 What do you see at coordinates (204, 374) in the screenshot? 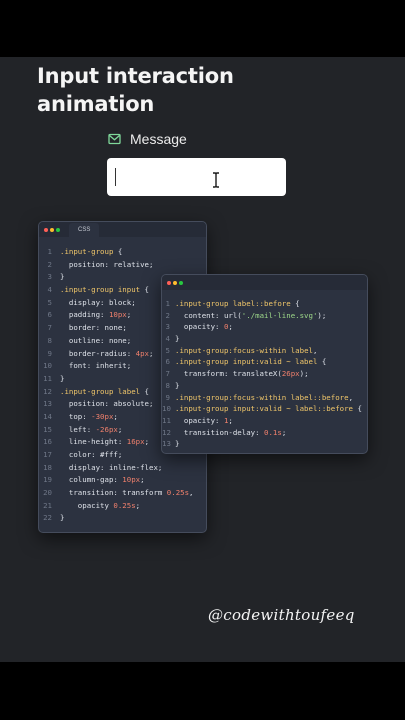
I see `code-token: transform:` at bounding box center [204, 374].